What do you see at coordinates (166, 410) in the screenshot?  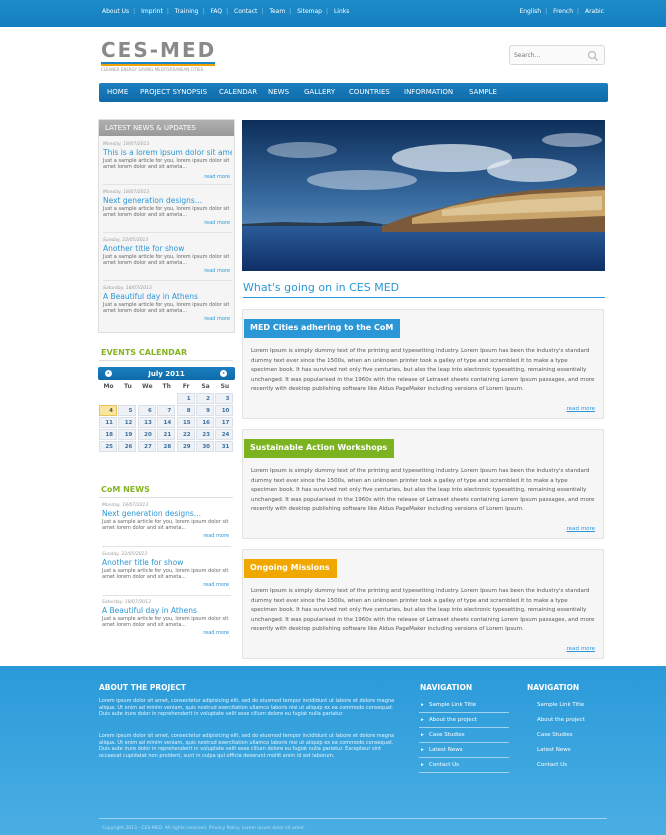 I see `calendar-day: 7` at bounding box center [166, 410].